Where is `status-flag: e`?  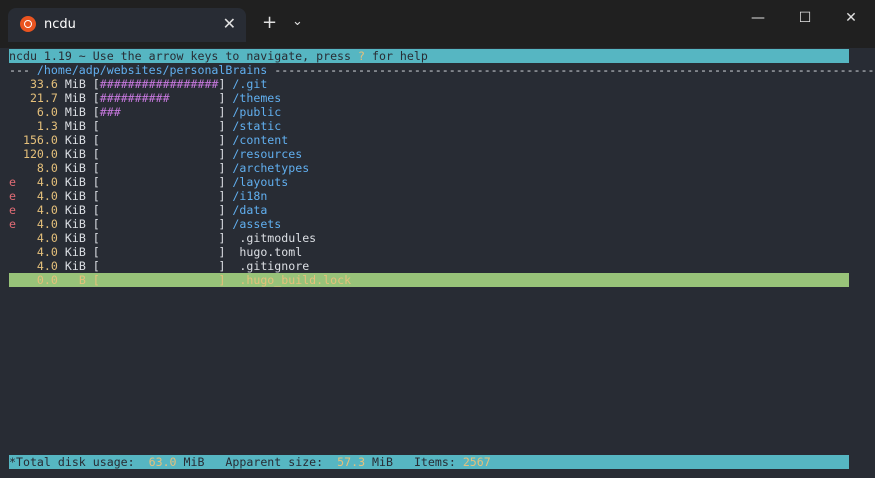
status-flag: e is located at coordinates (12, 182).